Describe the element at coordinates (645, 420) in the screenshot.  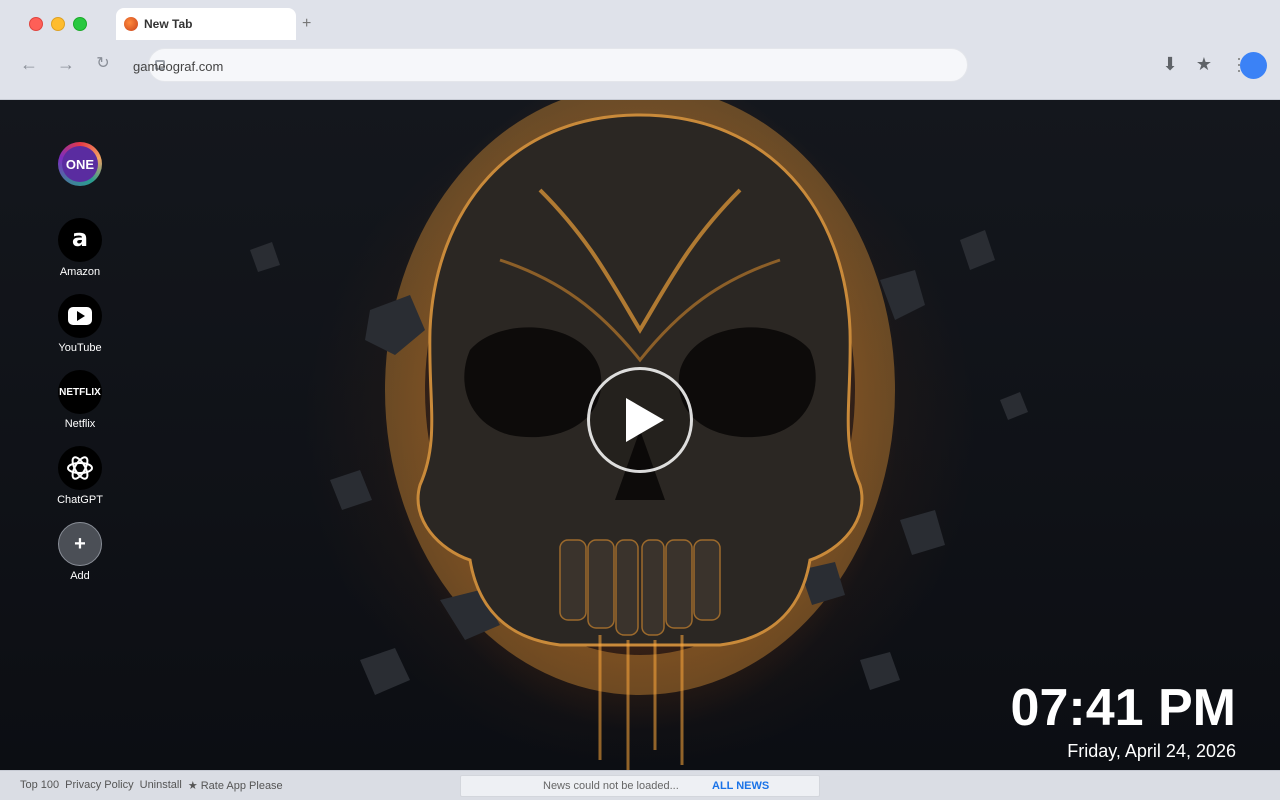
I see `play-icon` at that location.